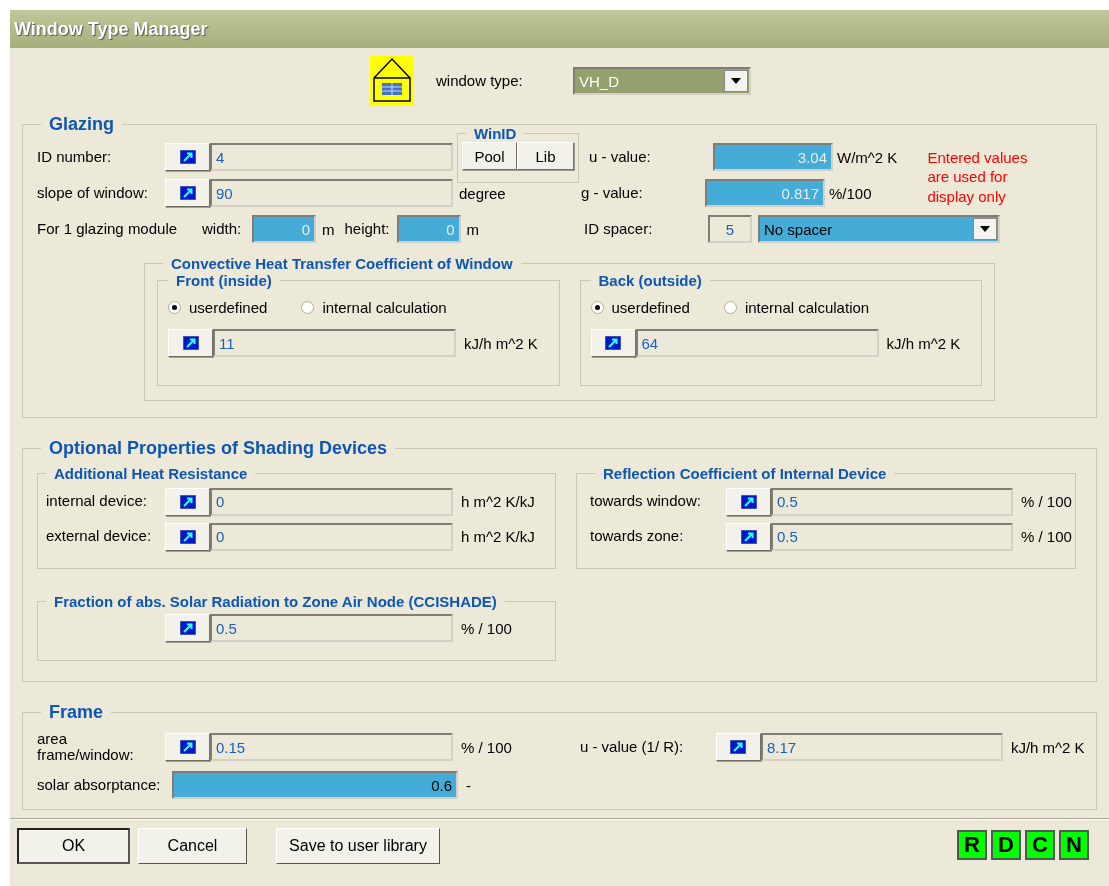 This screenshot has width=1109, height=886. Describe the element at coordinates (73, 846) in the screenshot. I see `dialog-button: OK` at that location.